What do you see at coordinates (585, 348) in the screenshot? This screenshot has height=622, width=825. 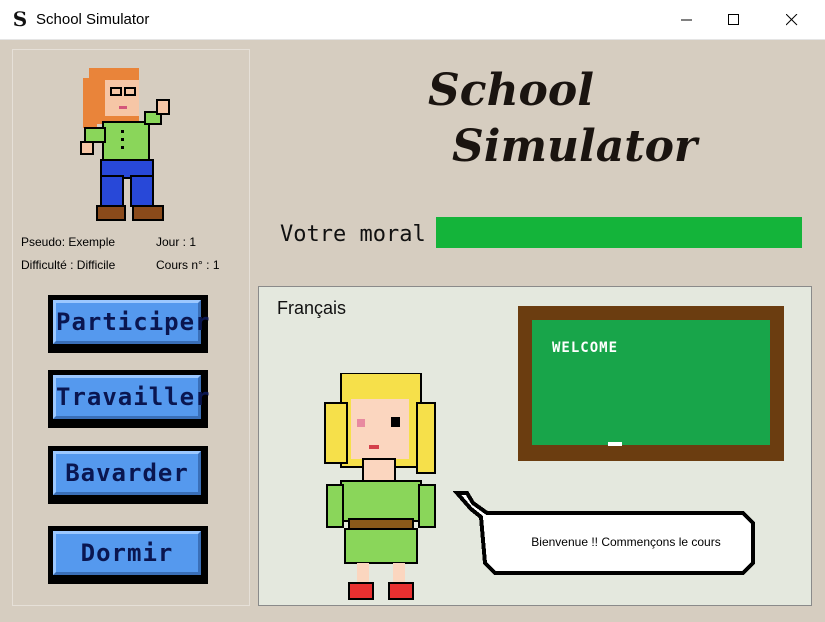 I see `chalkboard-text: WELCOME` at bounding box center [585, 348].